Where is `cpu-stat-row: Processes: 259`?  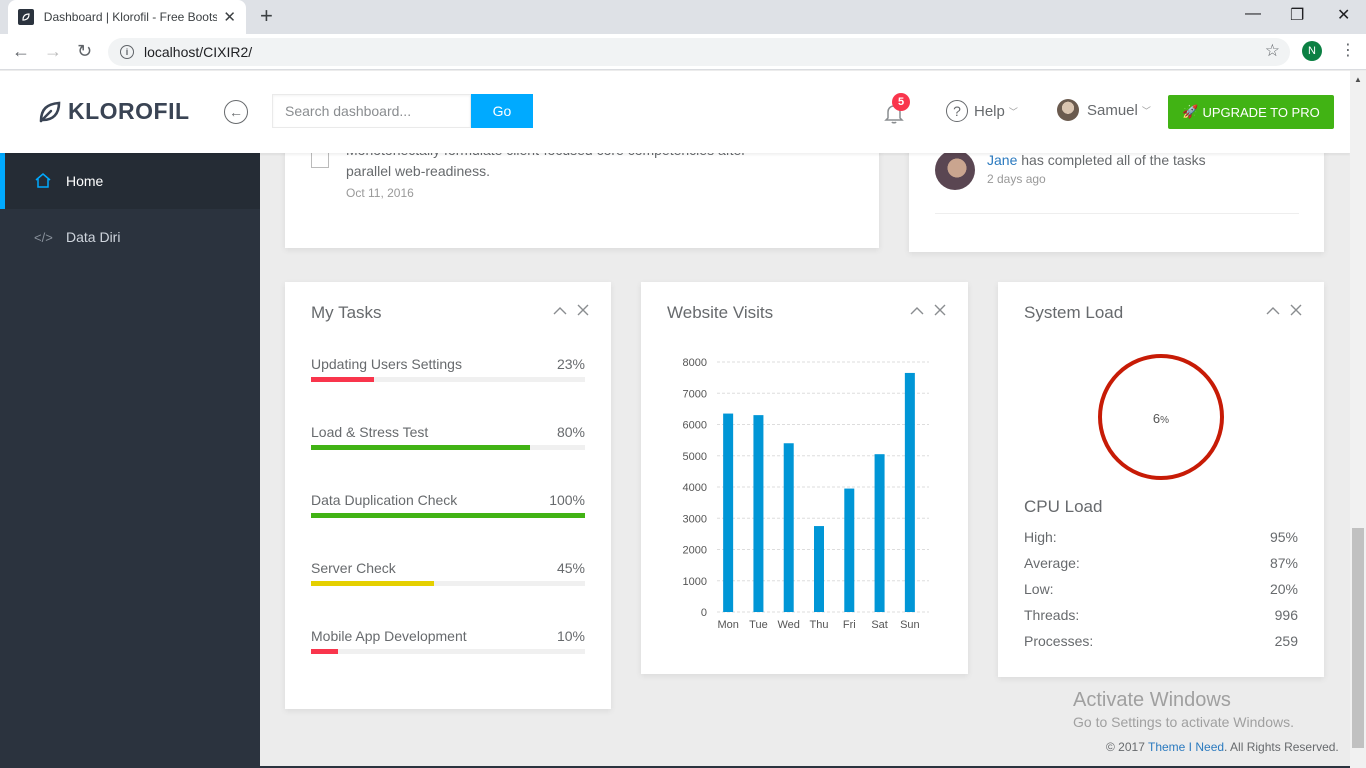
cpu-stat-row: Processes: 259 is located at coordinates (1161, 641).